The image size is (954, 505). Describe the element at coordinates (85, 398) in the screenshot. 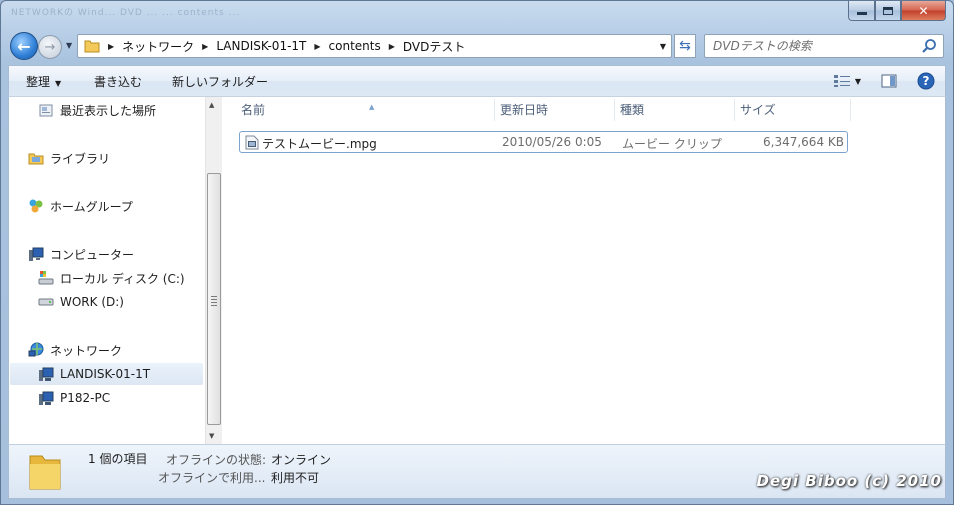

I see `nav-item-label: P182-PC` at that location.